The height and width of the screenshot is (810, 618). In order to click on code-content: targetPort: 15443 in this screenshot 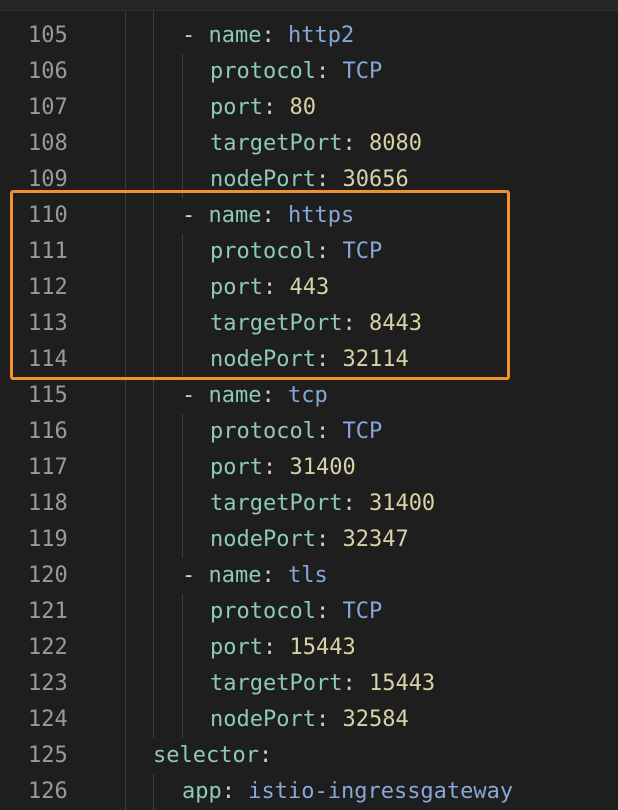, I will do `click(322, 684)`.